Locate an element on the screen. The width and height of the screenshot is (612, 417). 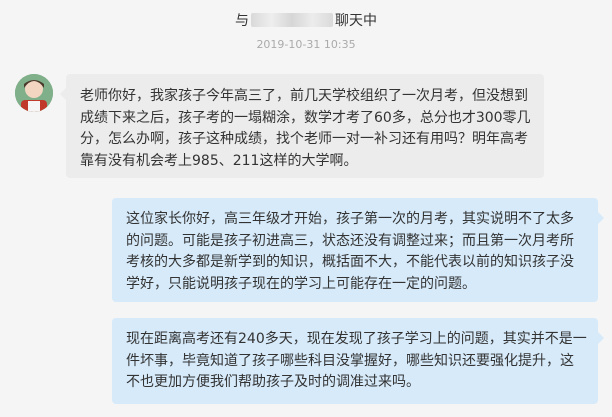
chat-header-suffix: 聊天中 is located at coordinates (356, 21).